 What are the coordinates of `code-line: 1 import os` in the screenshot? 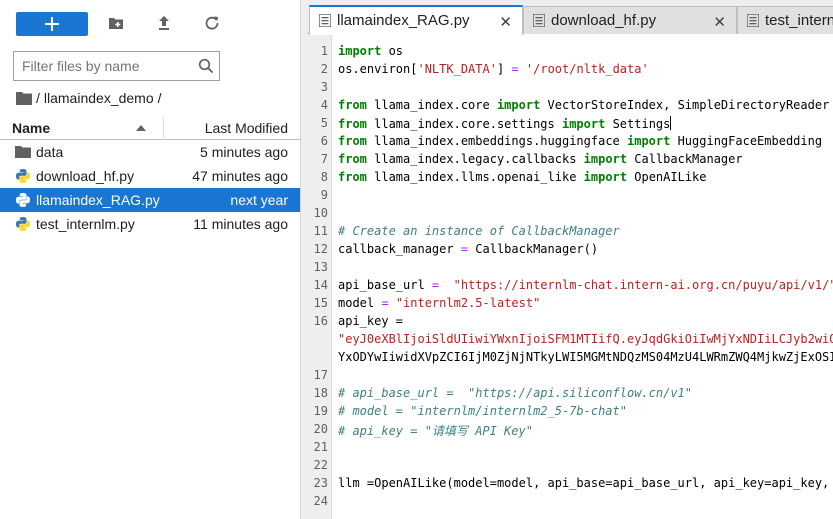 It's located at (570, 52).